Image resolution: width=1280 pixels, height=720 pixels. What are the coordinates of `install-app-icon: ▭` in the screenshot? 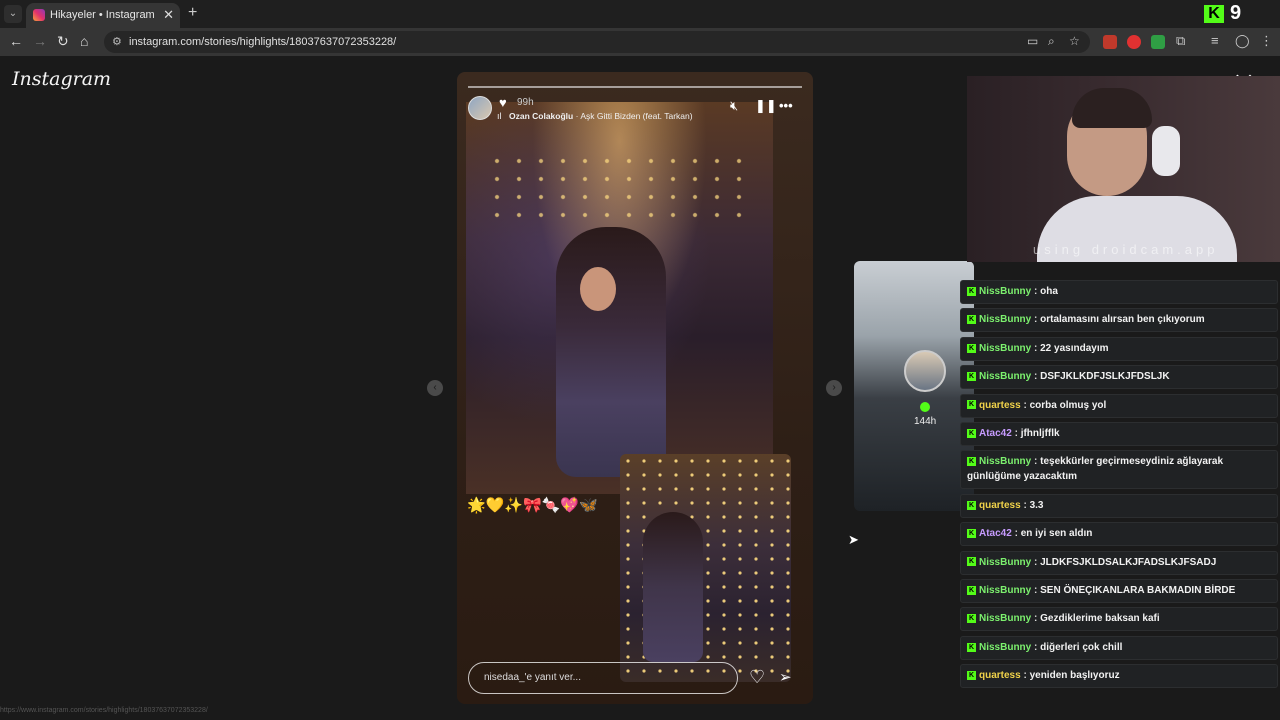 It's located at (1032, 41).